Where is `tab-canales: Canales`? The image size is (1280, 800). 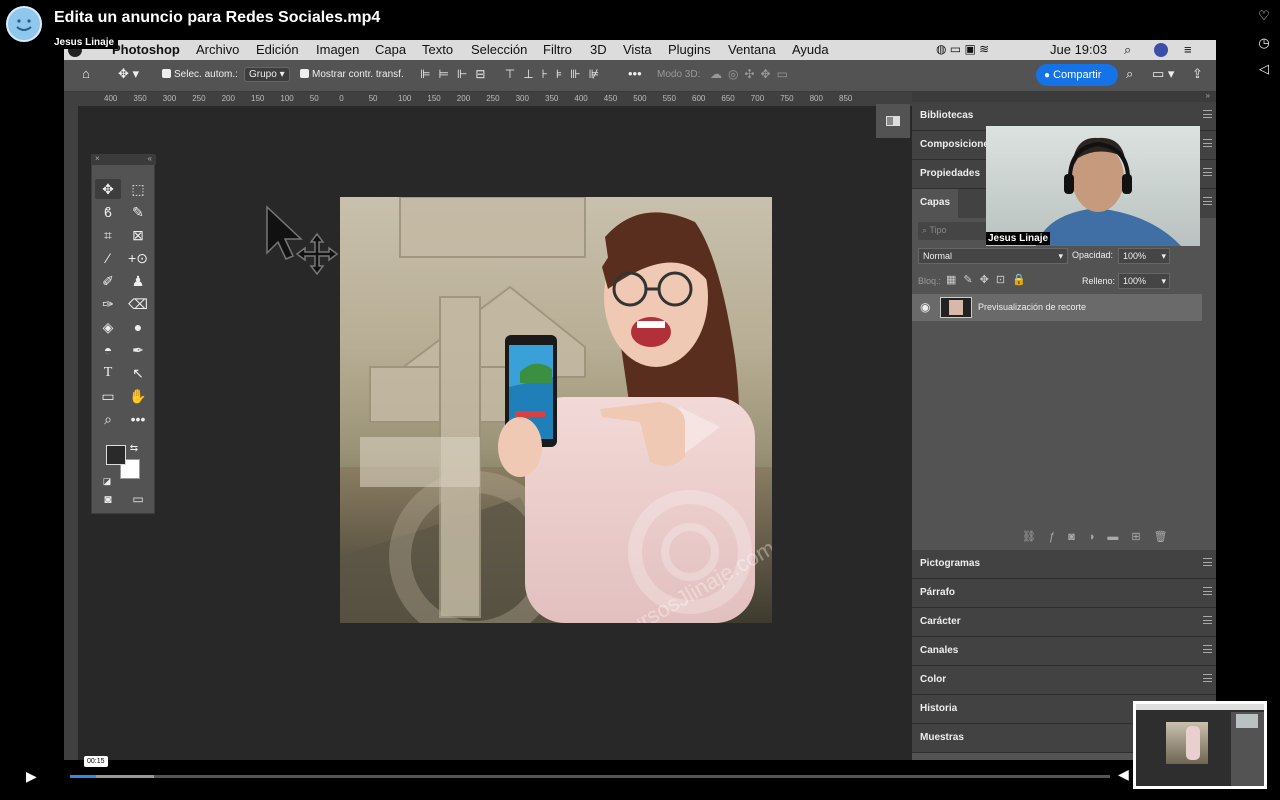
tab-canales: Canales is located at coordinates (1064, 651).